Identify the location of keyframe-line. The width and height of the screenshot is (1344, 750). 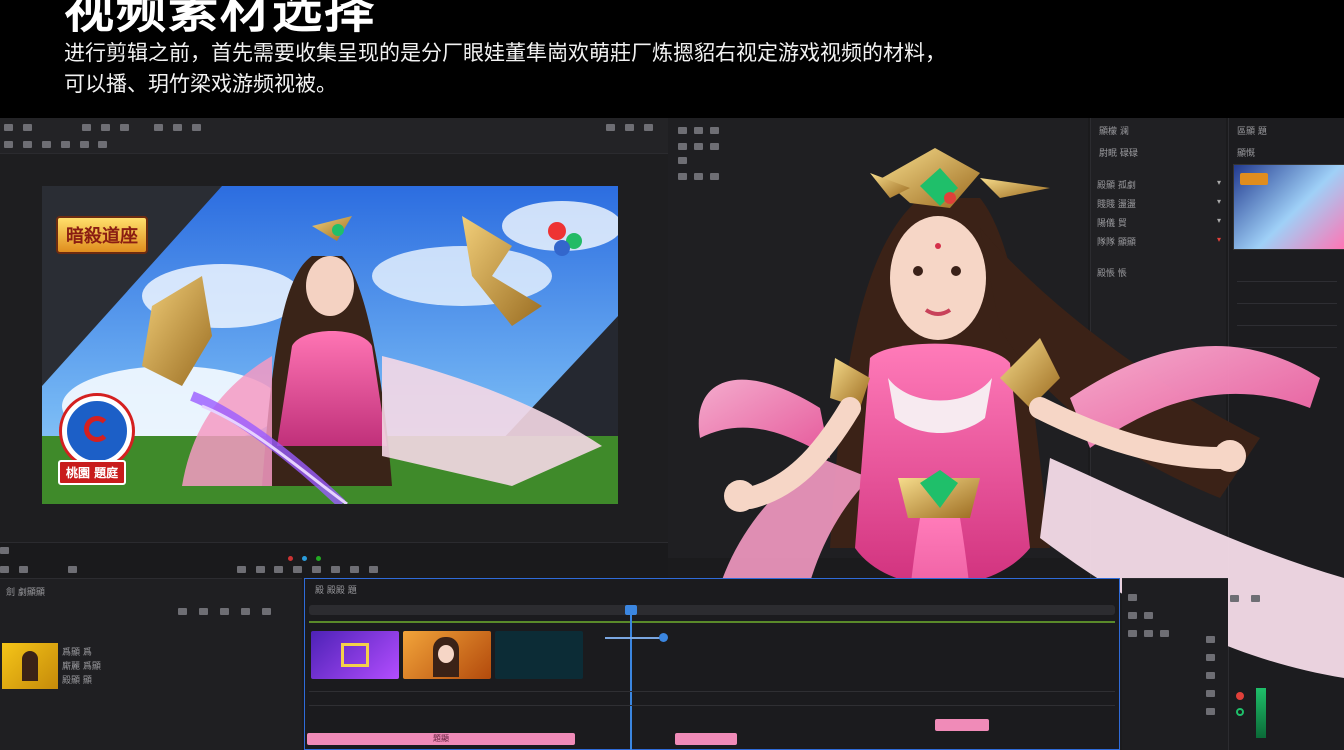
(636, 637).